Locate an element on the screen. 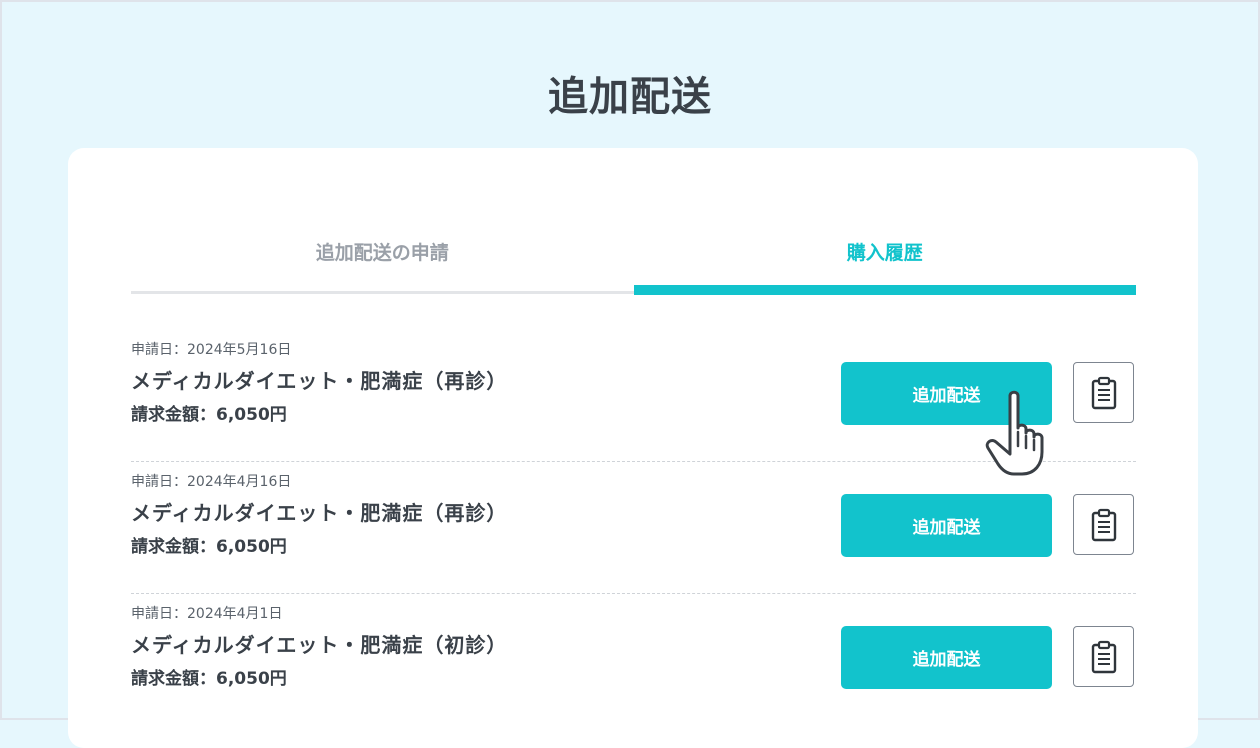  page-title: 追加配送 is located at coordinates (630, 97).